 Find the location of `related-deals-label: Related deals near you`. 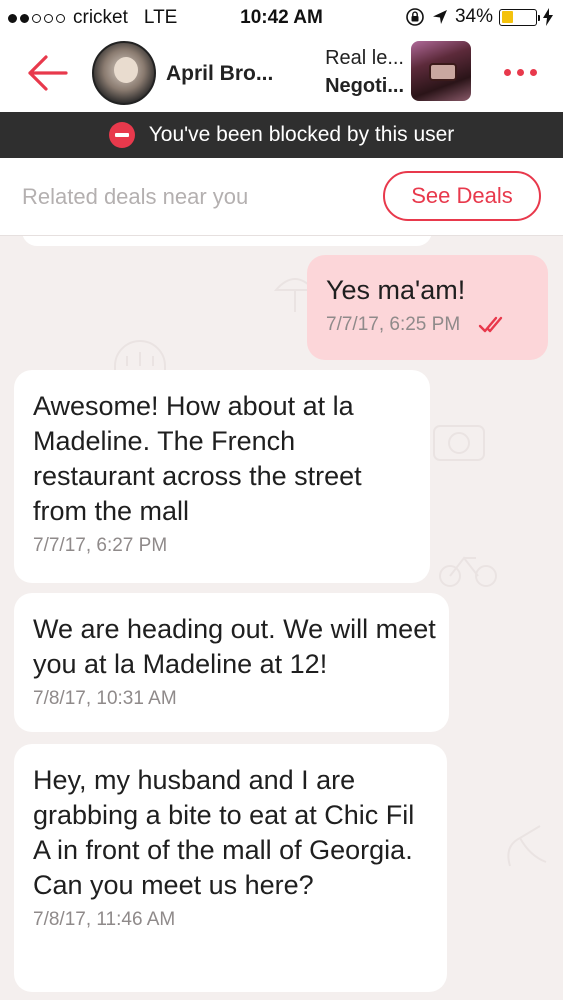

related-deals-label: Related deals near you is located at coordinates (135, 196).